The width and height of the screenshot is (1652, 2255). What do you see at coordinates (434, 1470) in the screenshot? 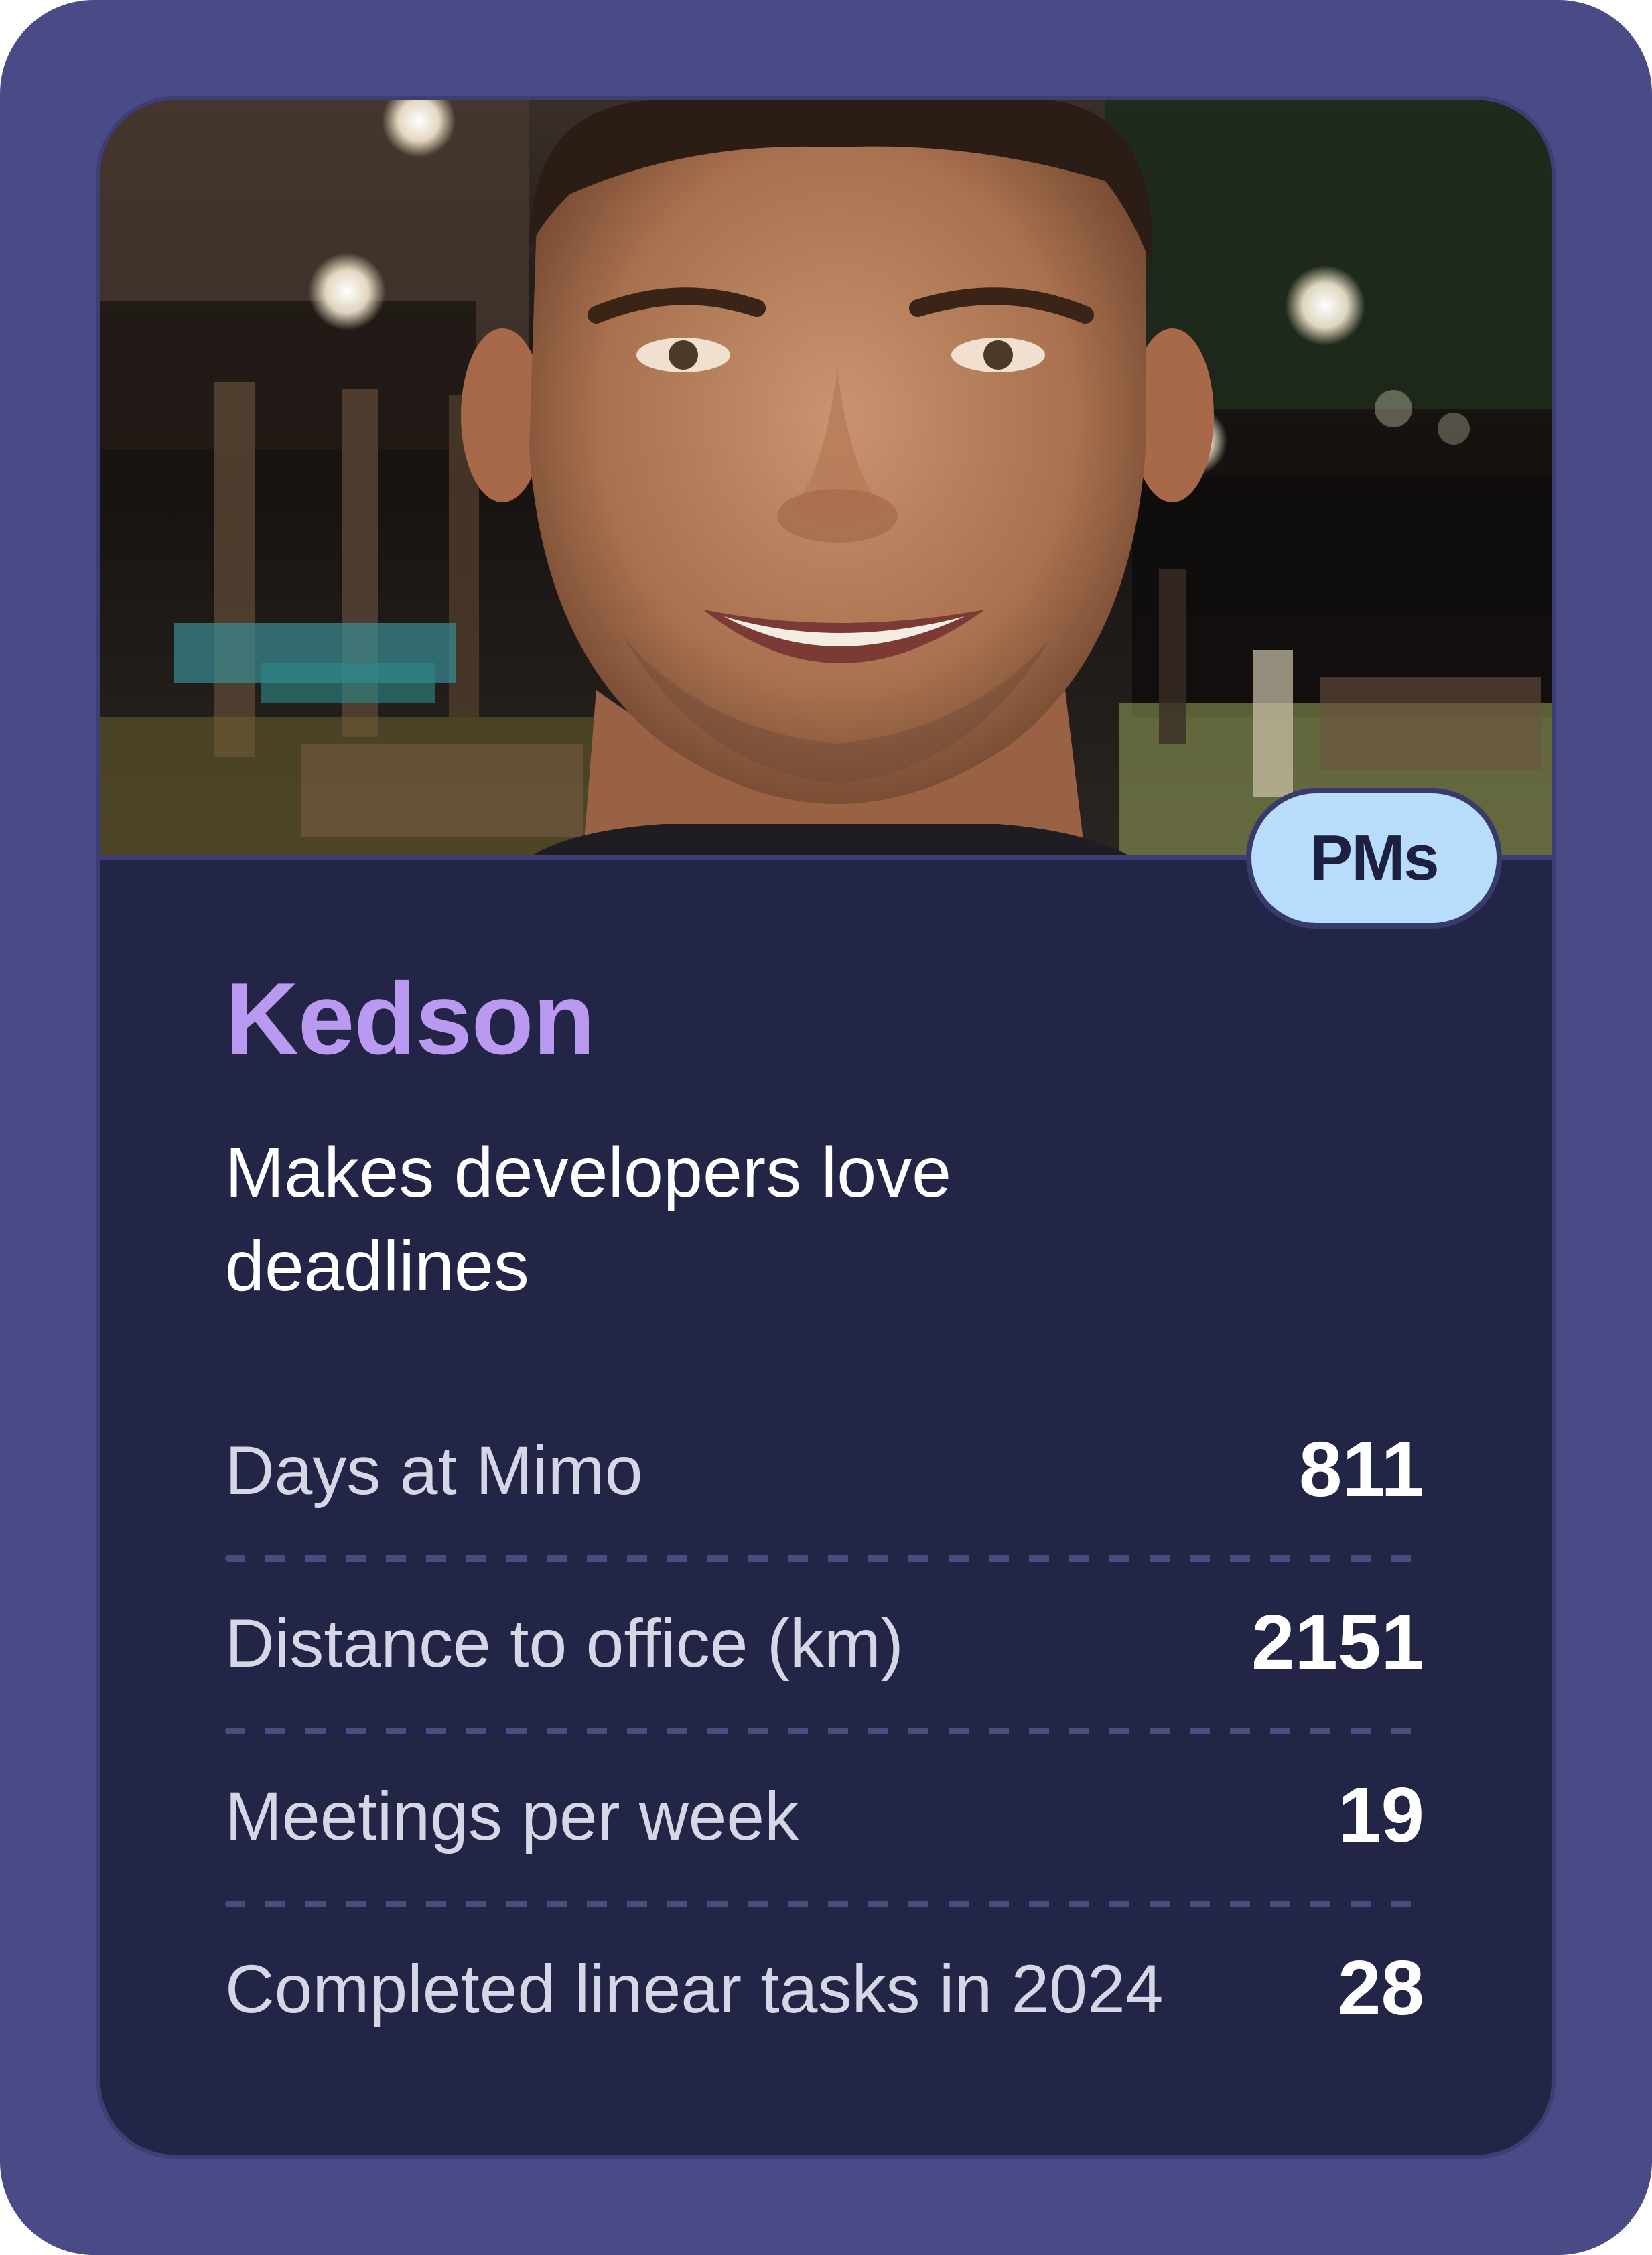
I see `stat-label: Days at Mimo` at bounding box center [434, 1470].